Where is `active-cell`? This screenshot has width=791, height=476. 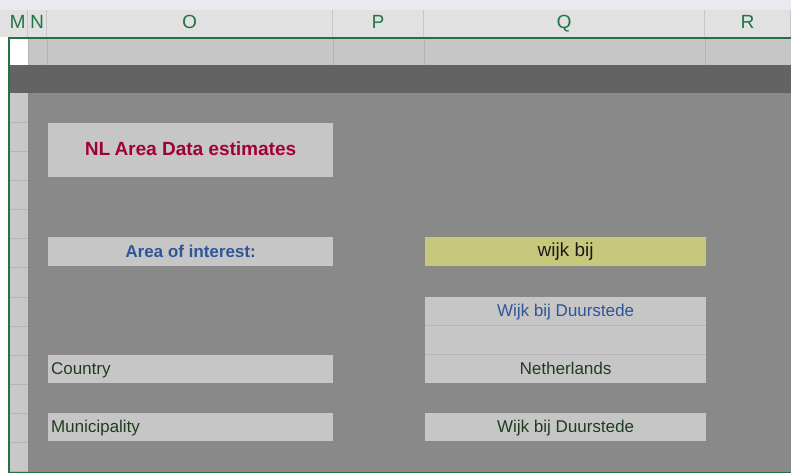
active-cell is located at coordinates (19, 52).